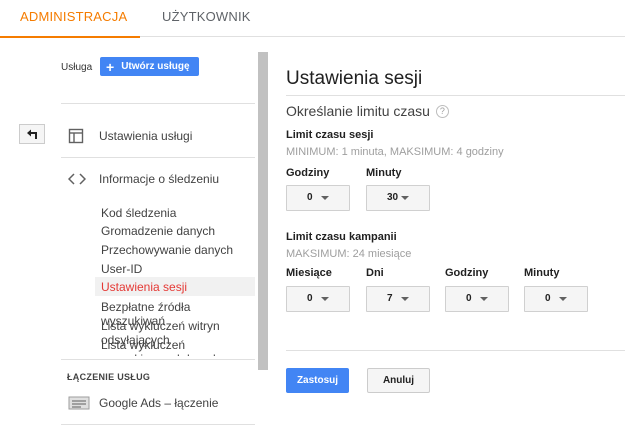  What do you see at coordinates (155, 66) in the screenshot?
I see `create-service-label: Utwórz usługę` at bounding box center [155, 66].